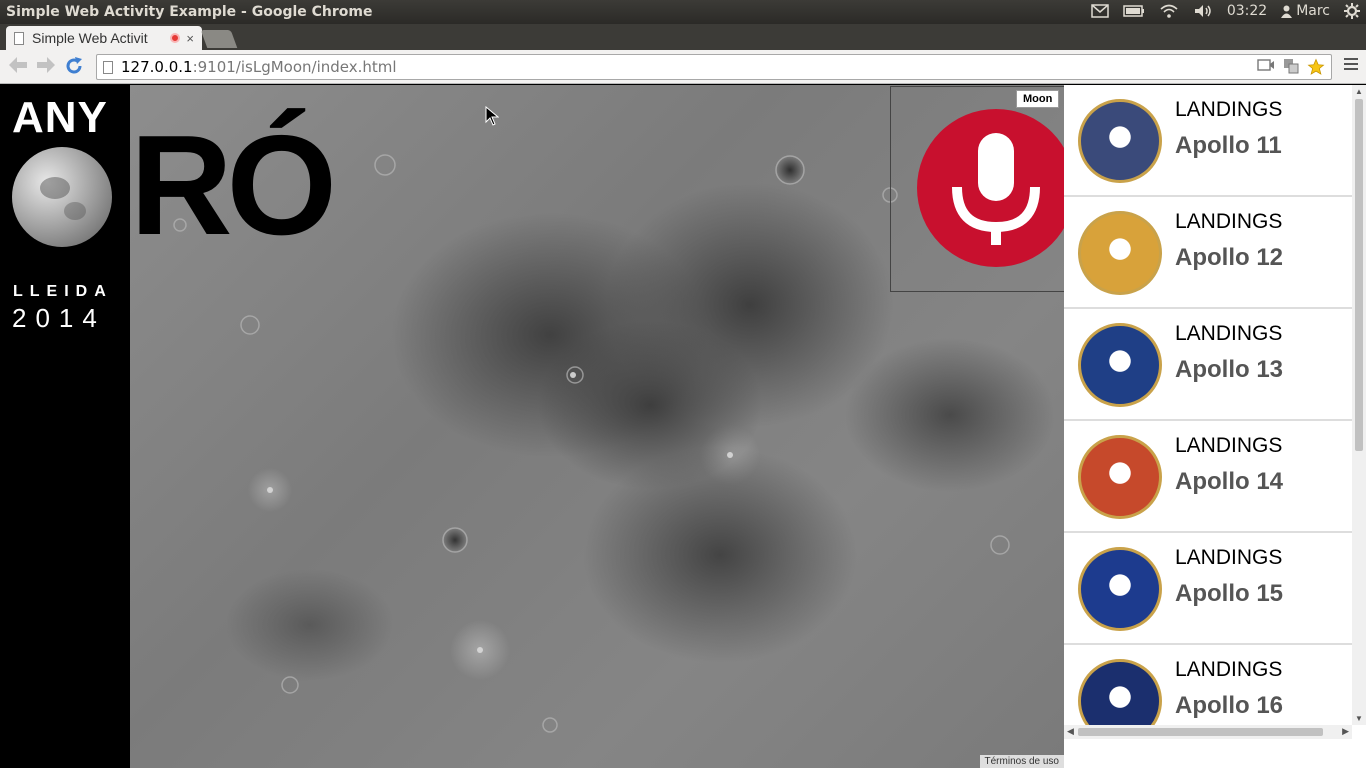 The width and height of the screenshot is (1366, 768). What do you see at coordinates (1100, 11) in the screenshot?
I see `mail-icon` at bounding box center [1100, 11].